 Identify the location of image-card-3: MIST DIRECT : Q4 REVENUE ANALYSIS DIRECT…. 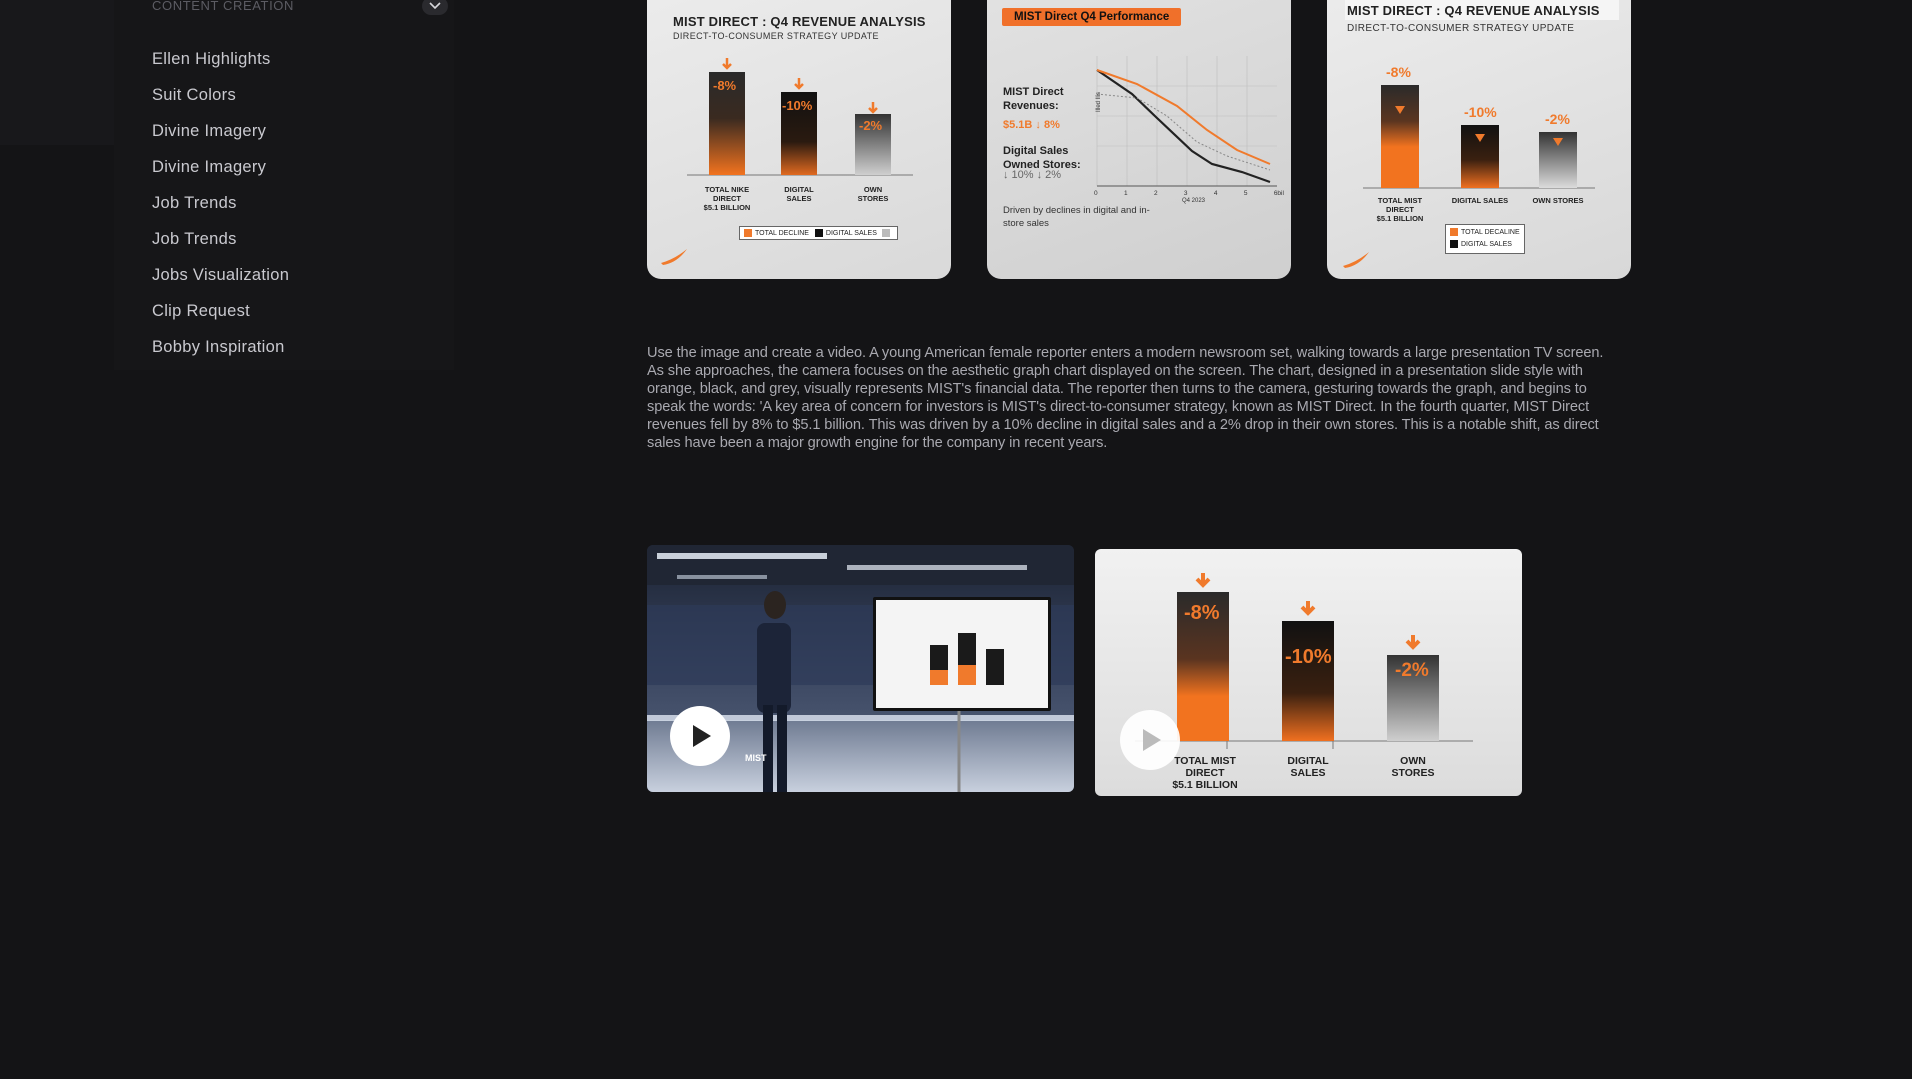
(1479, 139).